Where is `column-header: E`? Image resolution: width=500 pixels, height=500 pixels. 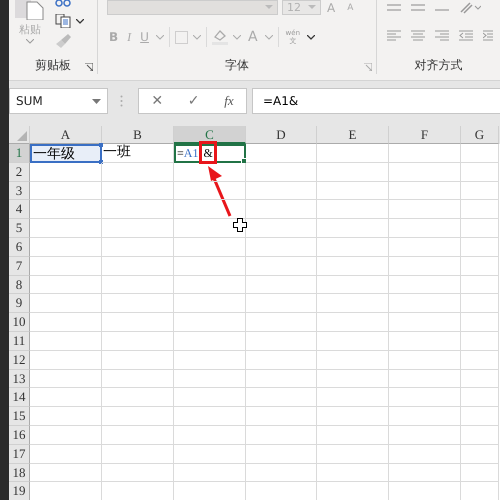
column-header: E is located at coordinates (353, 135).